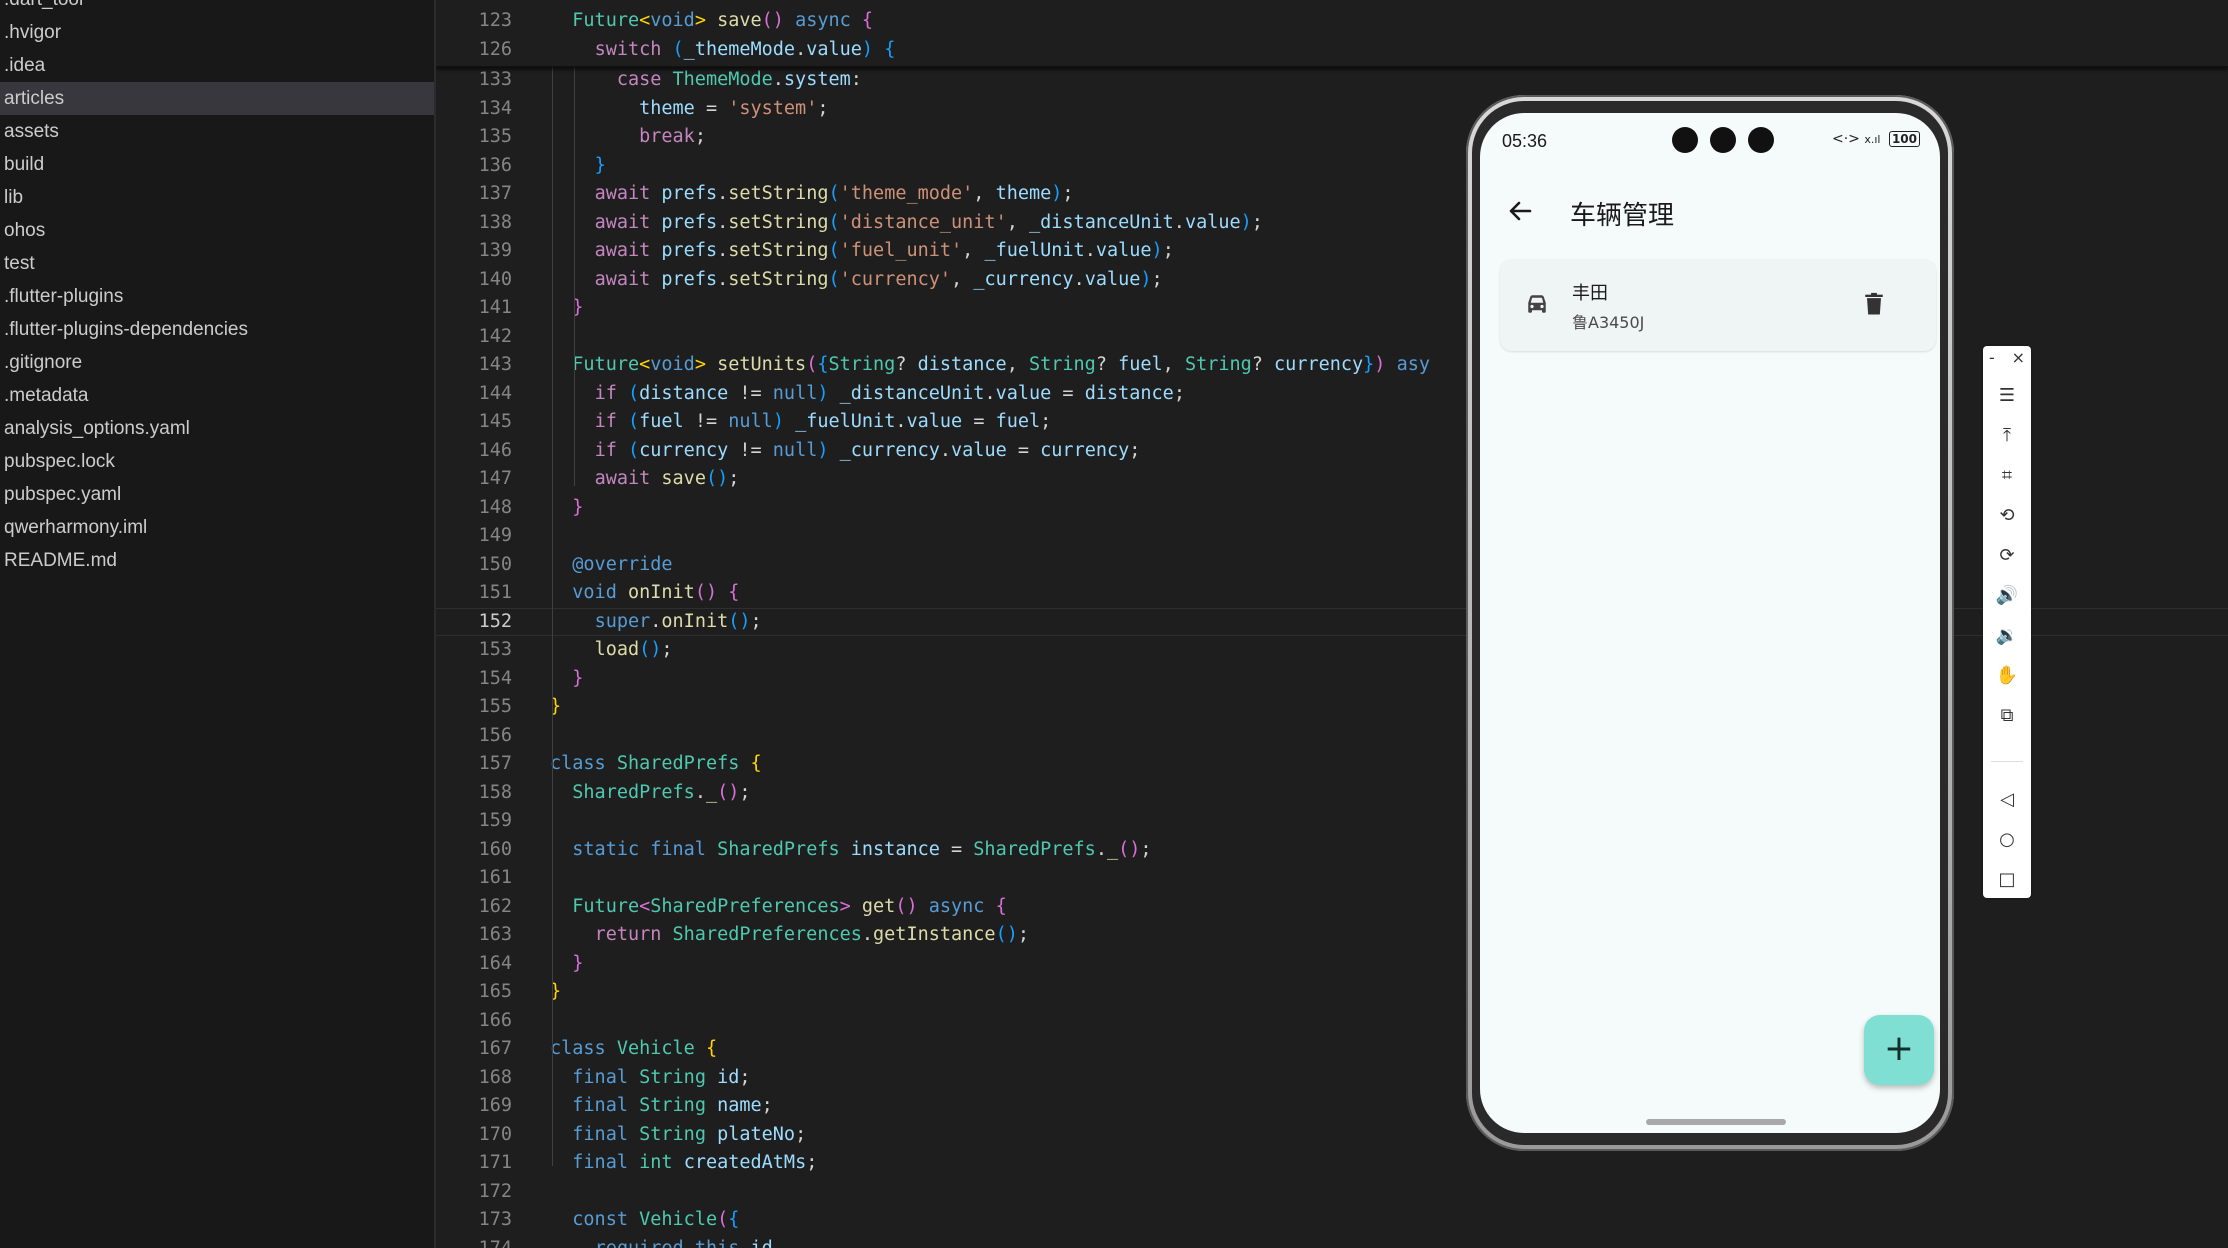 This screenshot has width=2228, height=1248. Describe the element at coordinates (495, 877) in the screenshot. I see `line-number: 161` at that location.